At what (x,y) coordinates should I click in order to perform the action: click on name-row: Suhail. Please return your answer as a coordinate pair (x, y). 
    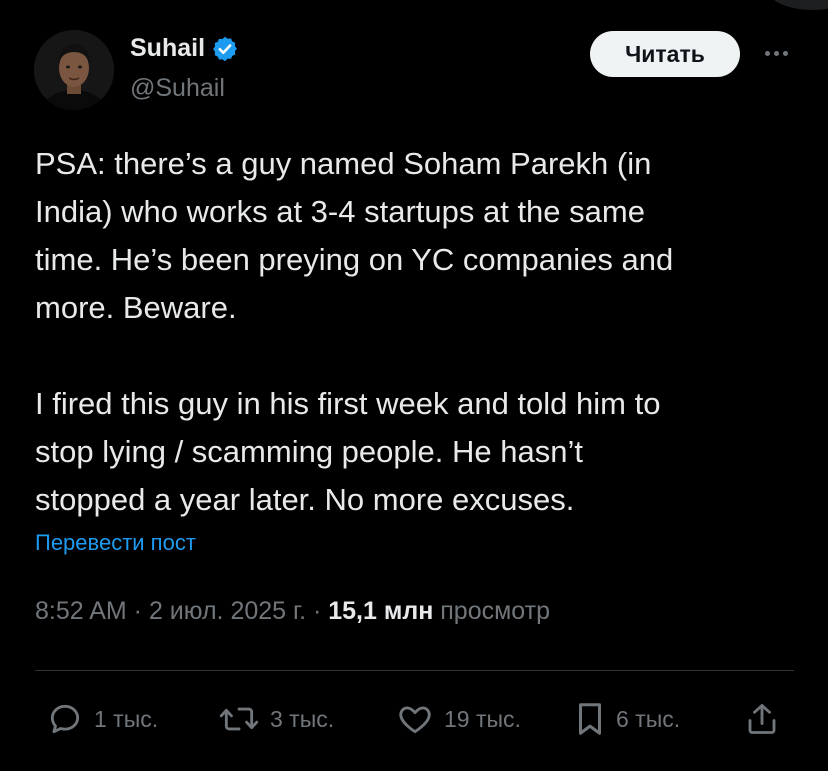
    Looking at the image, I should click on (184, 48).